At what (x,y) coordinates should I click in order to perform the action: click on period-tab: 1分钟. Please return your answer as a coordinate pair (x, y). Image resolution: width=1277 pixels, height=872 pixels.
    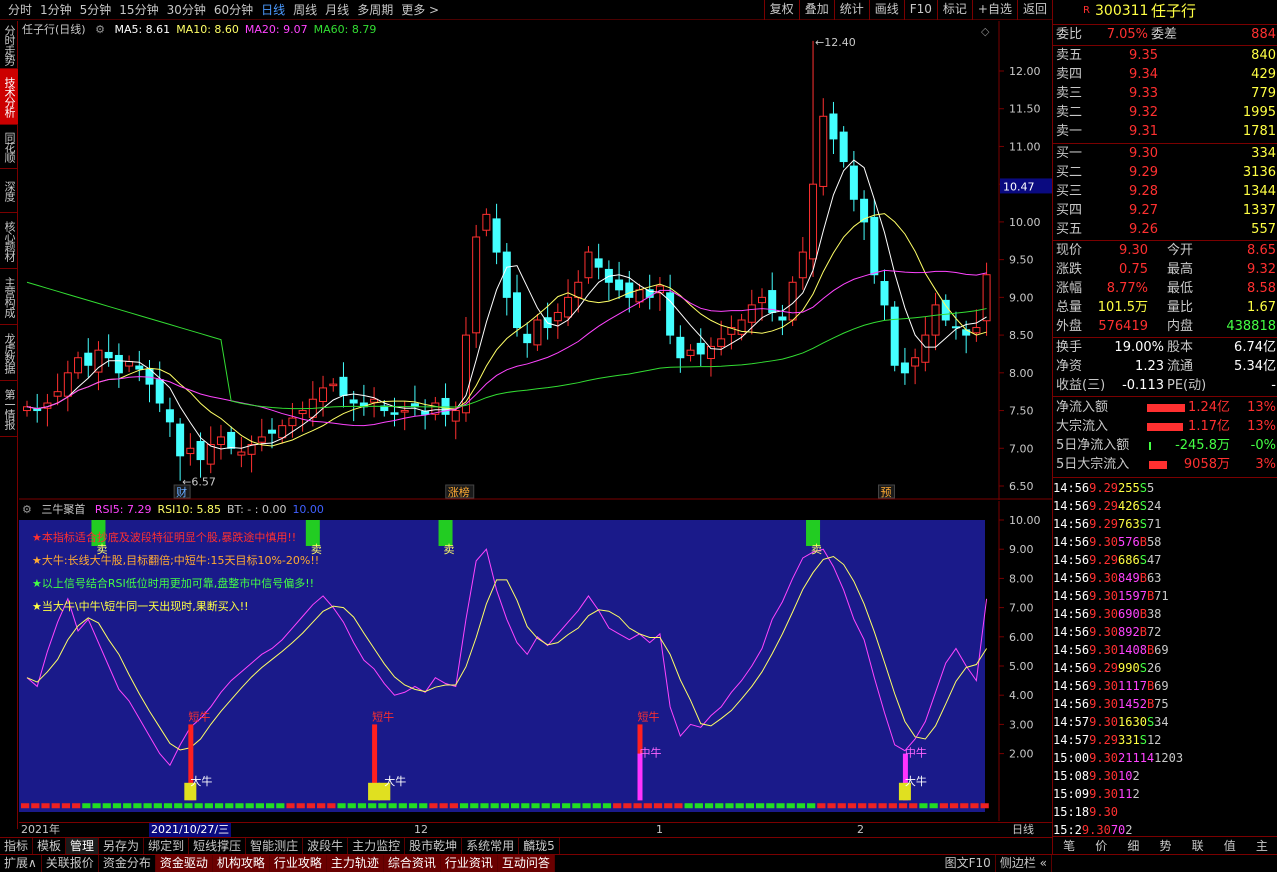
    Looking at the image, I should click on (56, 9).